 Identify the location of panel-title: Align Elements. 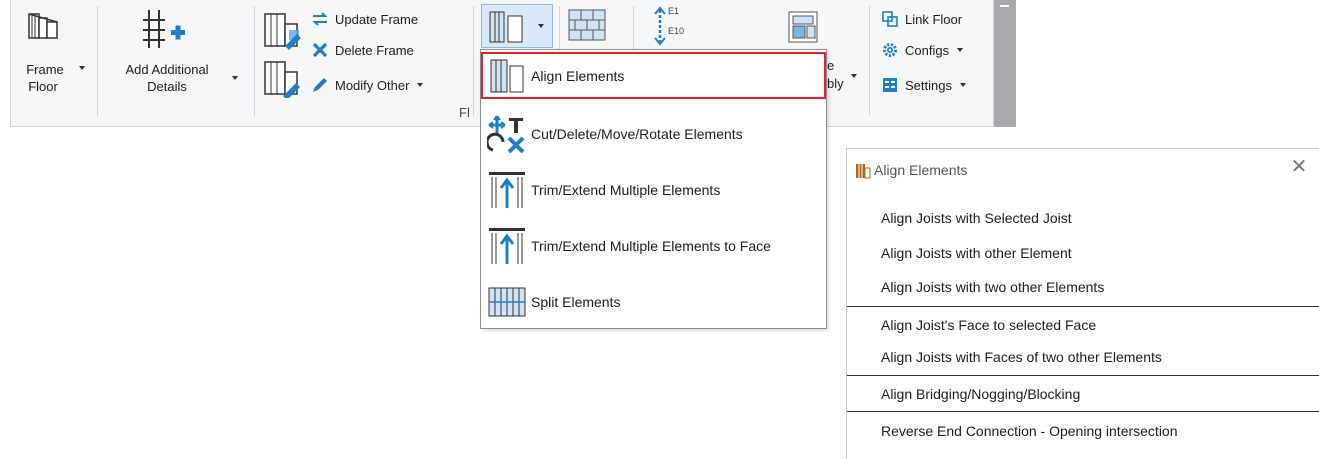
(921, 170).